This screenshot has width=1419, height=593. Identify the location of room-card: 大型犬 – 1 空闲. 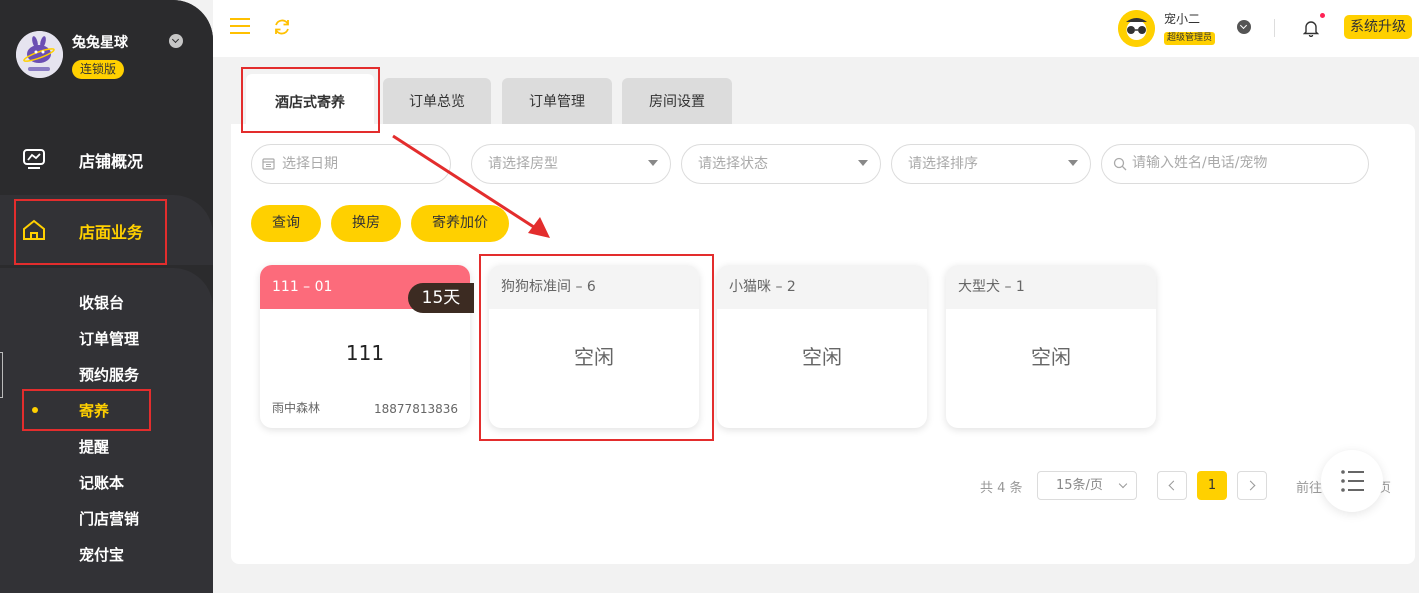
(1051, 346).